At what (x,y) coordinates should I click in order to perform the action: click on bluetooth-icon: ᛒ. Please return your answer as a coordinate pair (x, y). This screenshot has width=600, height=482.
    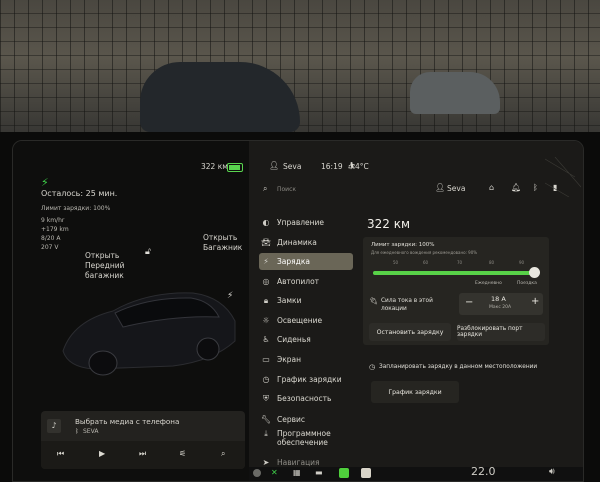
    Looking at the image, I should click on (535, 187).